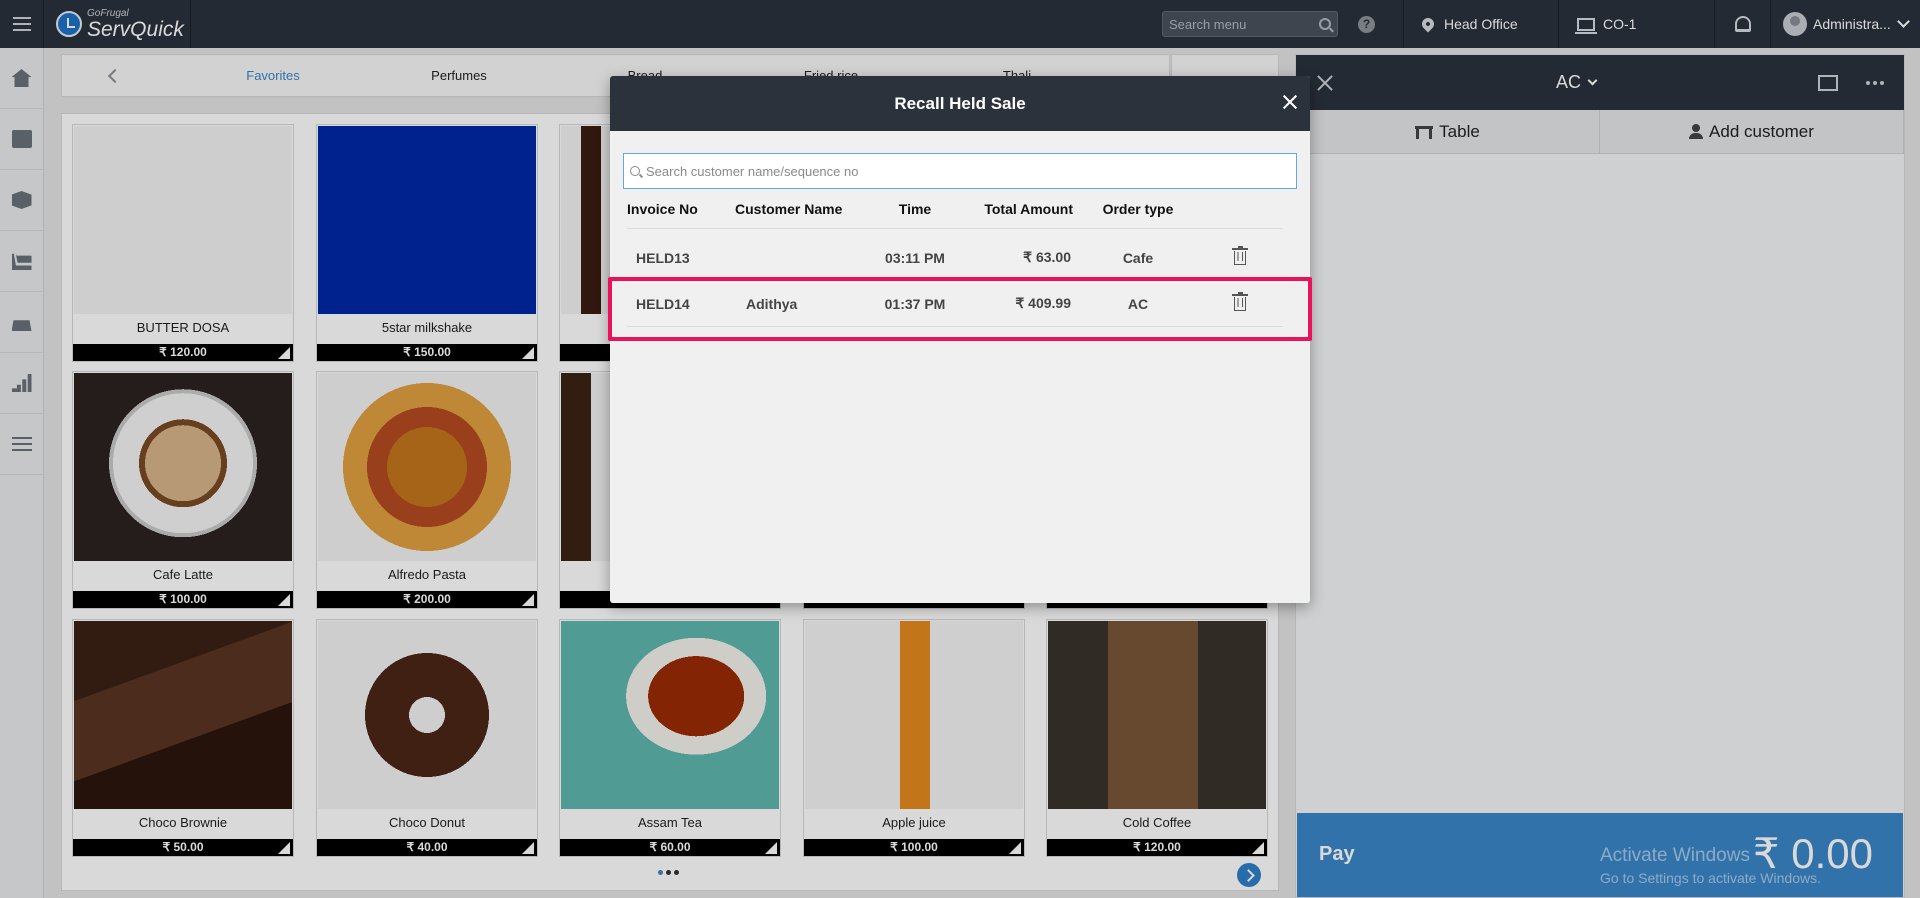 Image resolution: width=1920 pixels, height=898 pixels. Describe the element at coordinates (971, 171) in the screenshot. I see `held-sale-search-input` at that location.